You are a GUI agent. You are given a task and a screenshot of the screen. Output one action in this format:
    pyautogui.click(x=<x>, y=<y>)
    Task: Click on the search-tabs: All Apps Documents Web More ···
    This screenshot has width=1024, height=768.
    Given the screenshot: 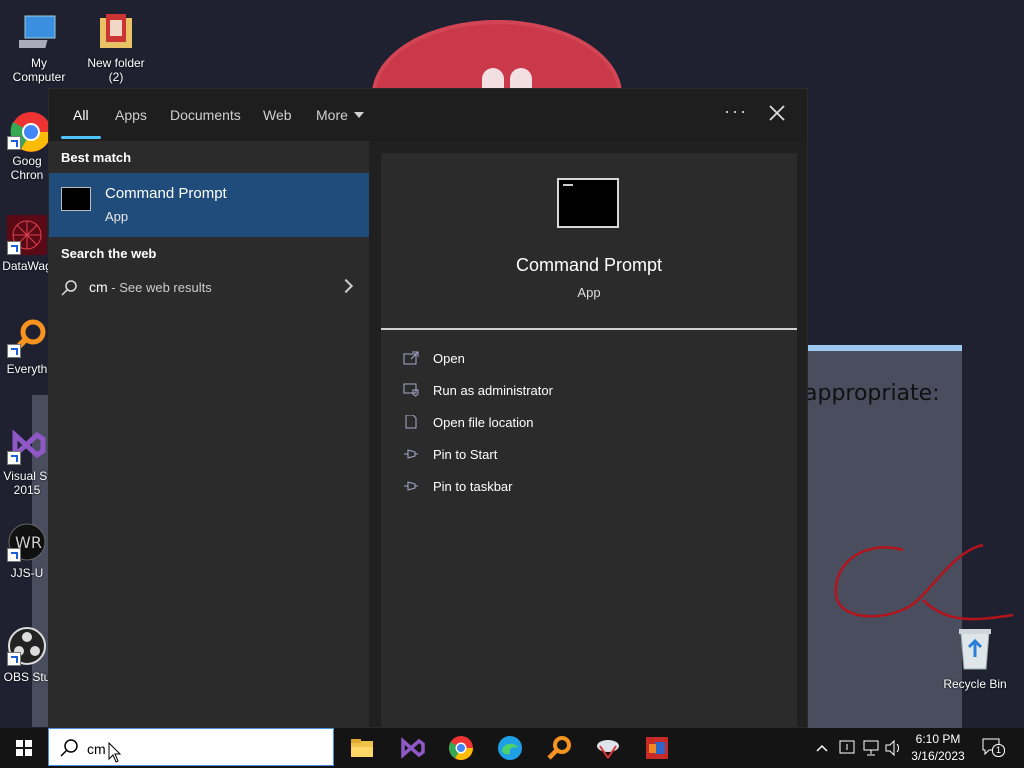 What is the action you would take?
    pyautogui.click(x=428, y=115)
    